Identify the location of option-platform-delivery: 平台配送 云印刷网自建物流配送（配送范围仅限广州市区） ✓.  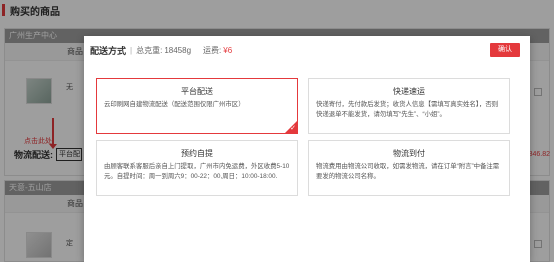
(197, 106).